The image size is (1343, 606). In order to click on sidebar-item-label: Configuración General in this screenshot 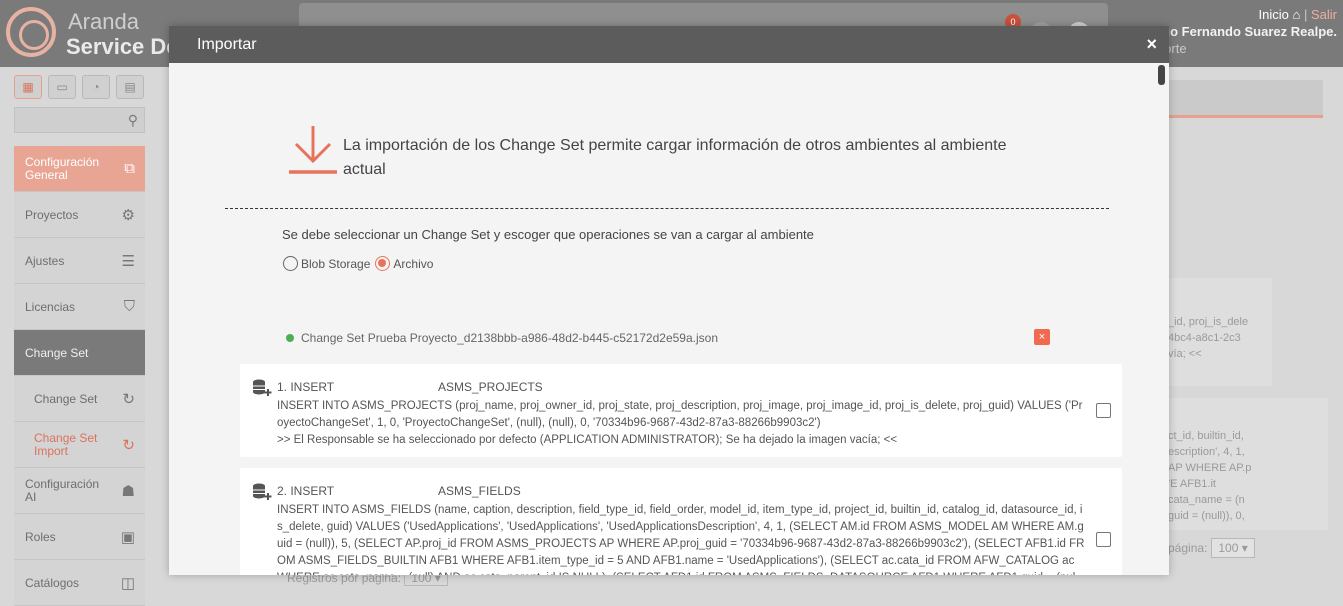, I will do `click(62, 168)`.